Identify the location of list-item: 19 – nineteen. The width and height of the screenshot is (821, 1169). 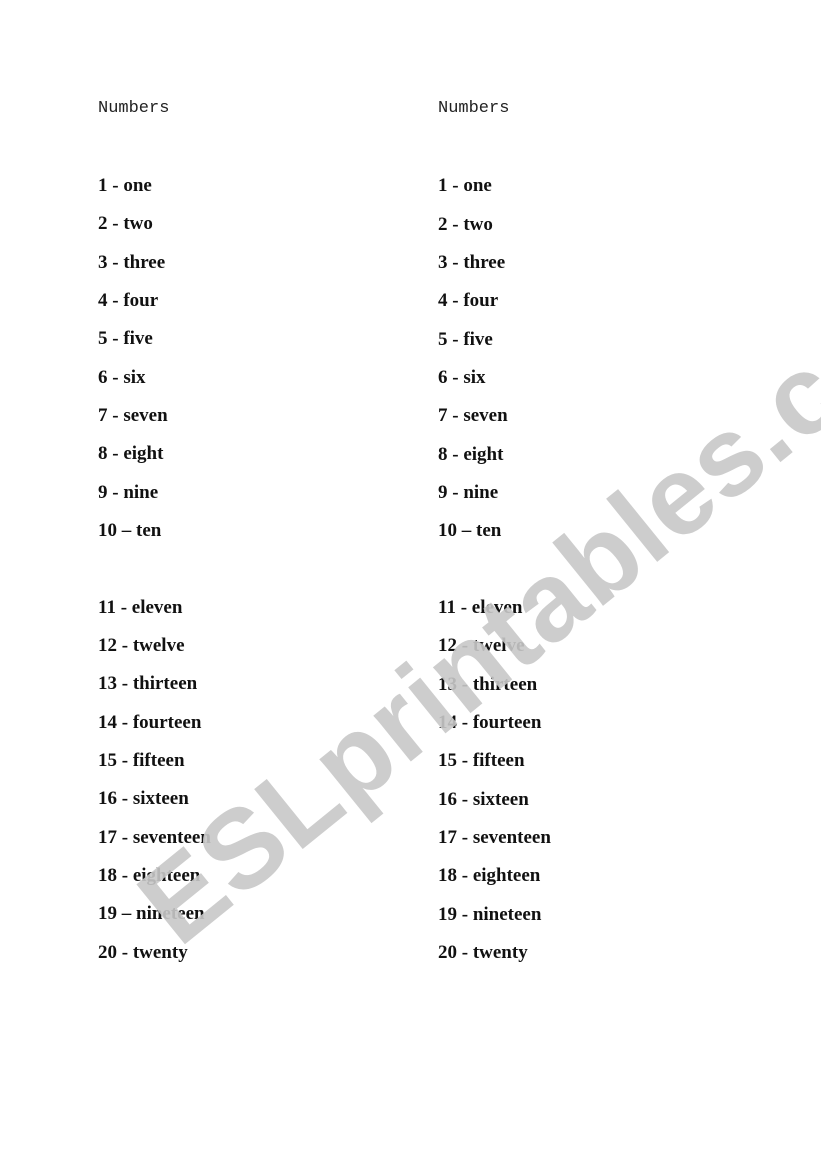
(151, 913).